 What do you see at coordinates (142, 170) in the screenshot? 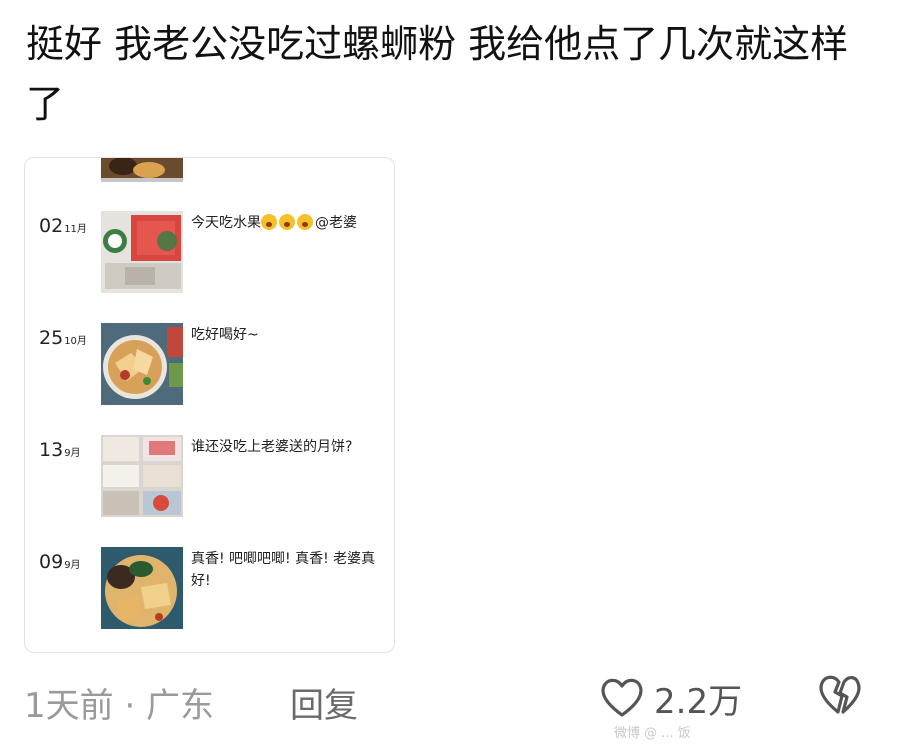
I see `partial-food-photo` at bounding box center [142, 170].